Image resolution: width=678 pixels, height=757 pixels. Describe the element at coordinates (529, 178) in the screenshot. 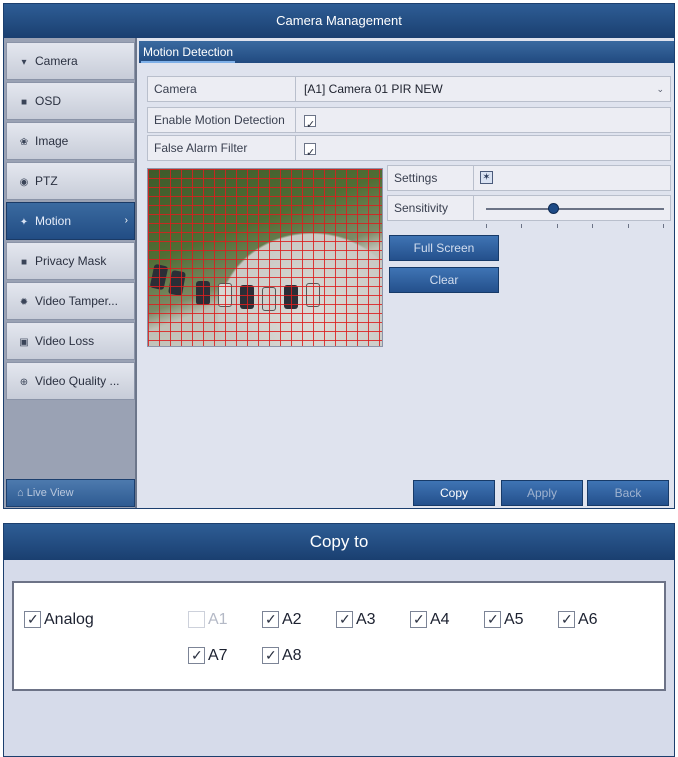

I see `settings-row: Settings ✶` at that location.